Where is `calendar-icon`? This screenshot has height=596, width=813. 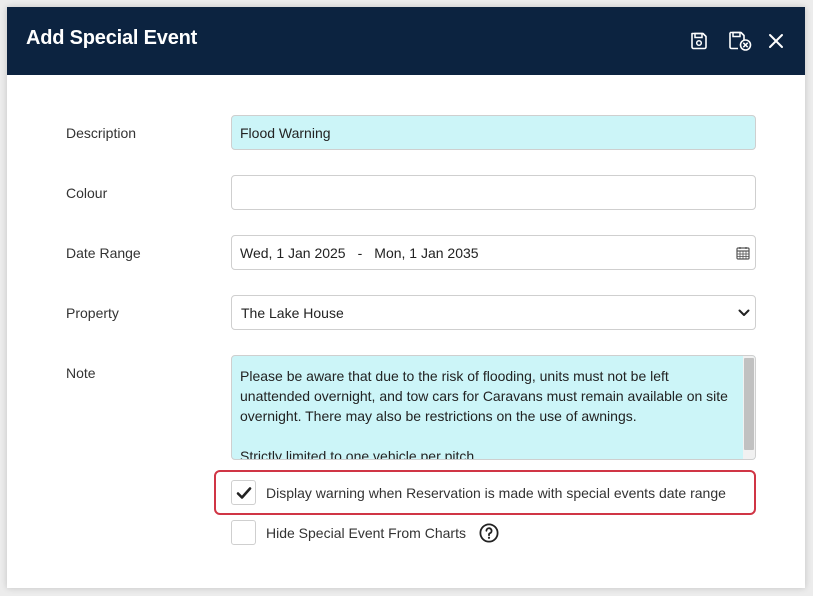 calendar-icon is located at coordinates (743, 253).